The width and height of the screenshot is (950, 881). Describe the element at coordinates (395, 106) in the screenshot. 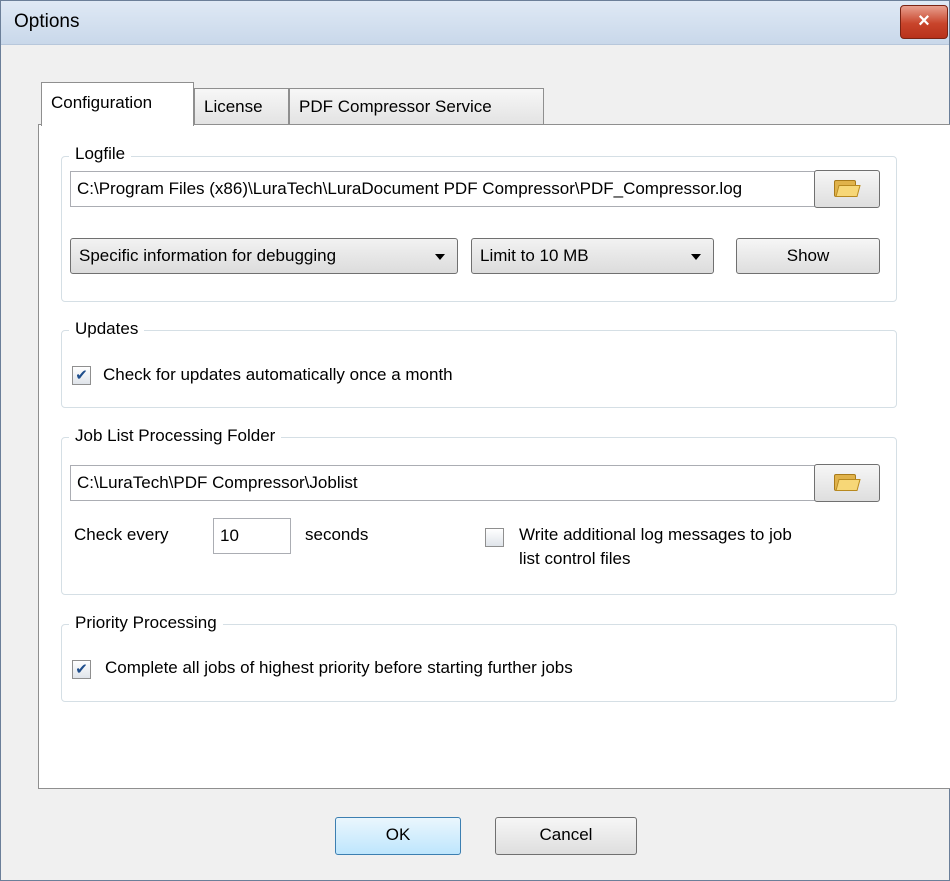

I see `tab-label: PDF Compressor Service` at that location.